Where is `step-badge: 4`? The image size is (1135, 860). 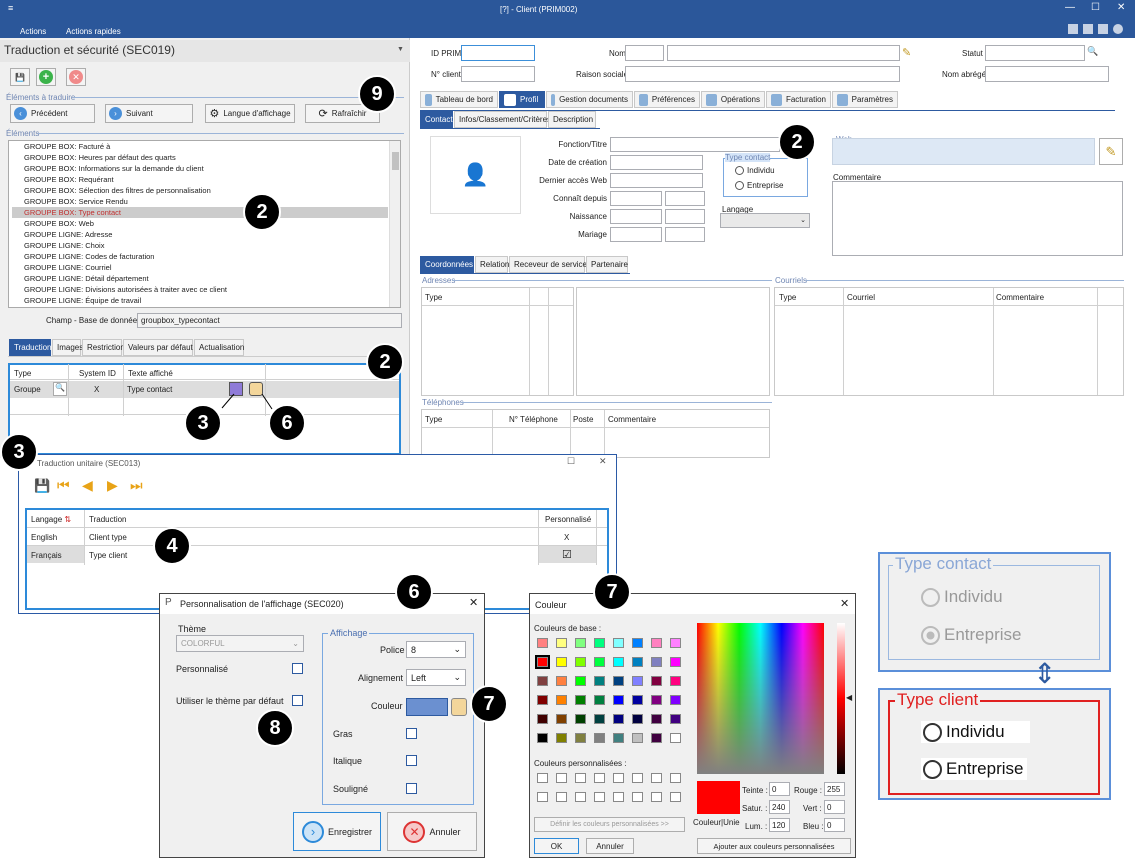
step-badge: 4 is located at coordinates (172, 546).